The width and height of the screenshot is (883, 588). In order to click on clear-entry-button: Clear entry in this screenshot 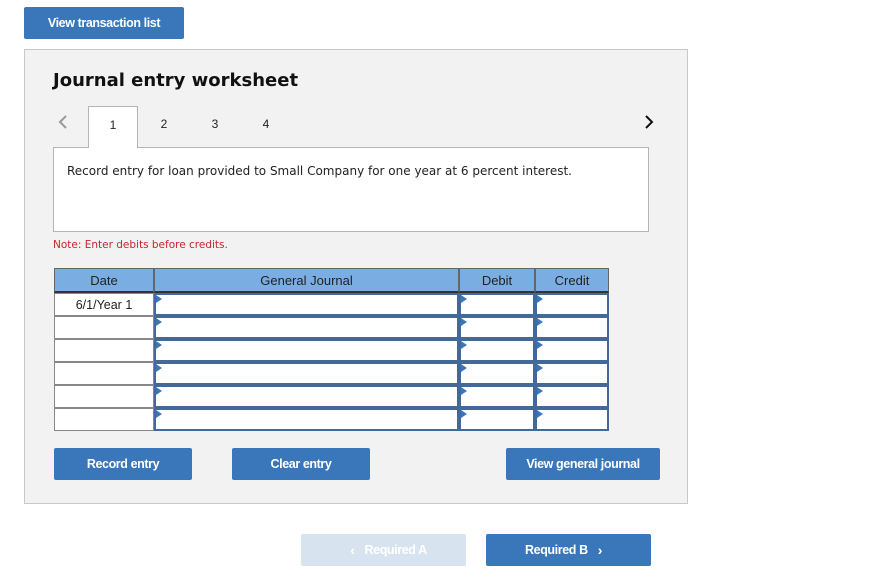, I will do `click(301, 464)`.